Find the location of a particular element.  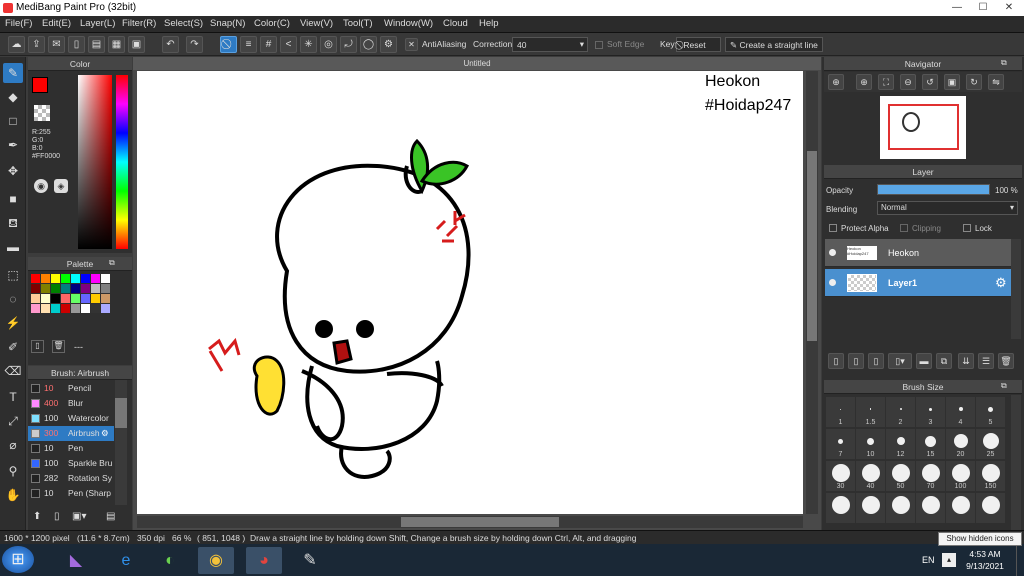

move-tool-icon: ✥ is located at coordinates (13, 171).